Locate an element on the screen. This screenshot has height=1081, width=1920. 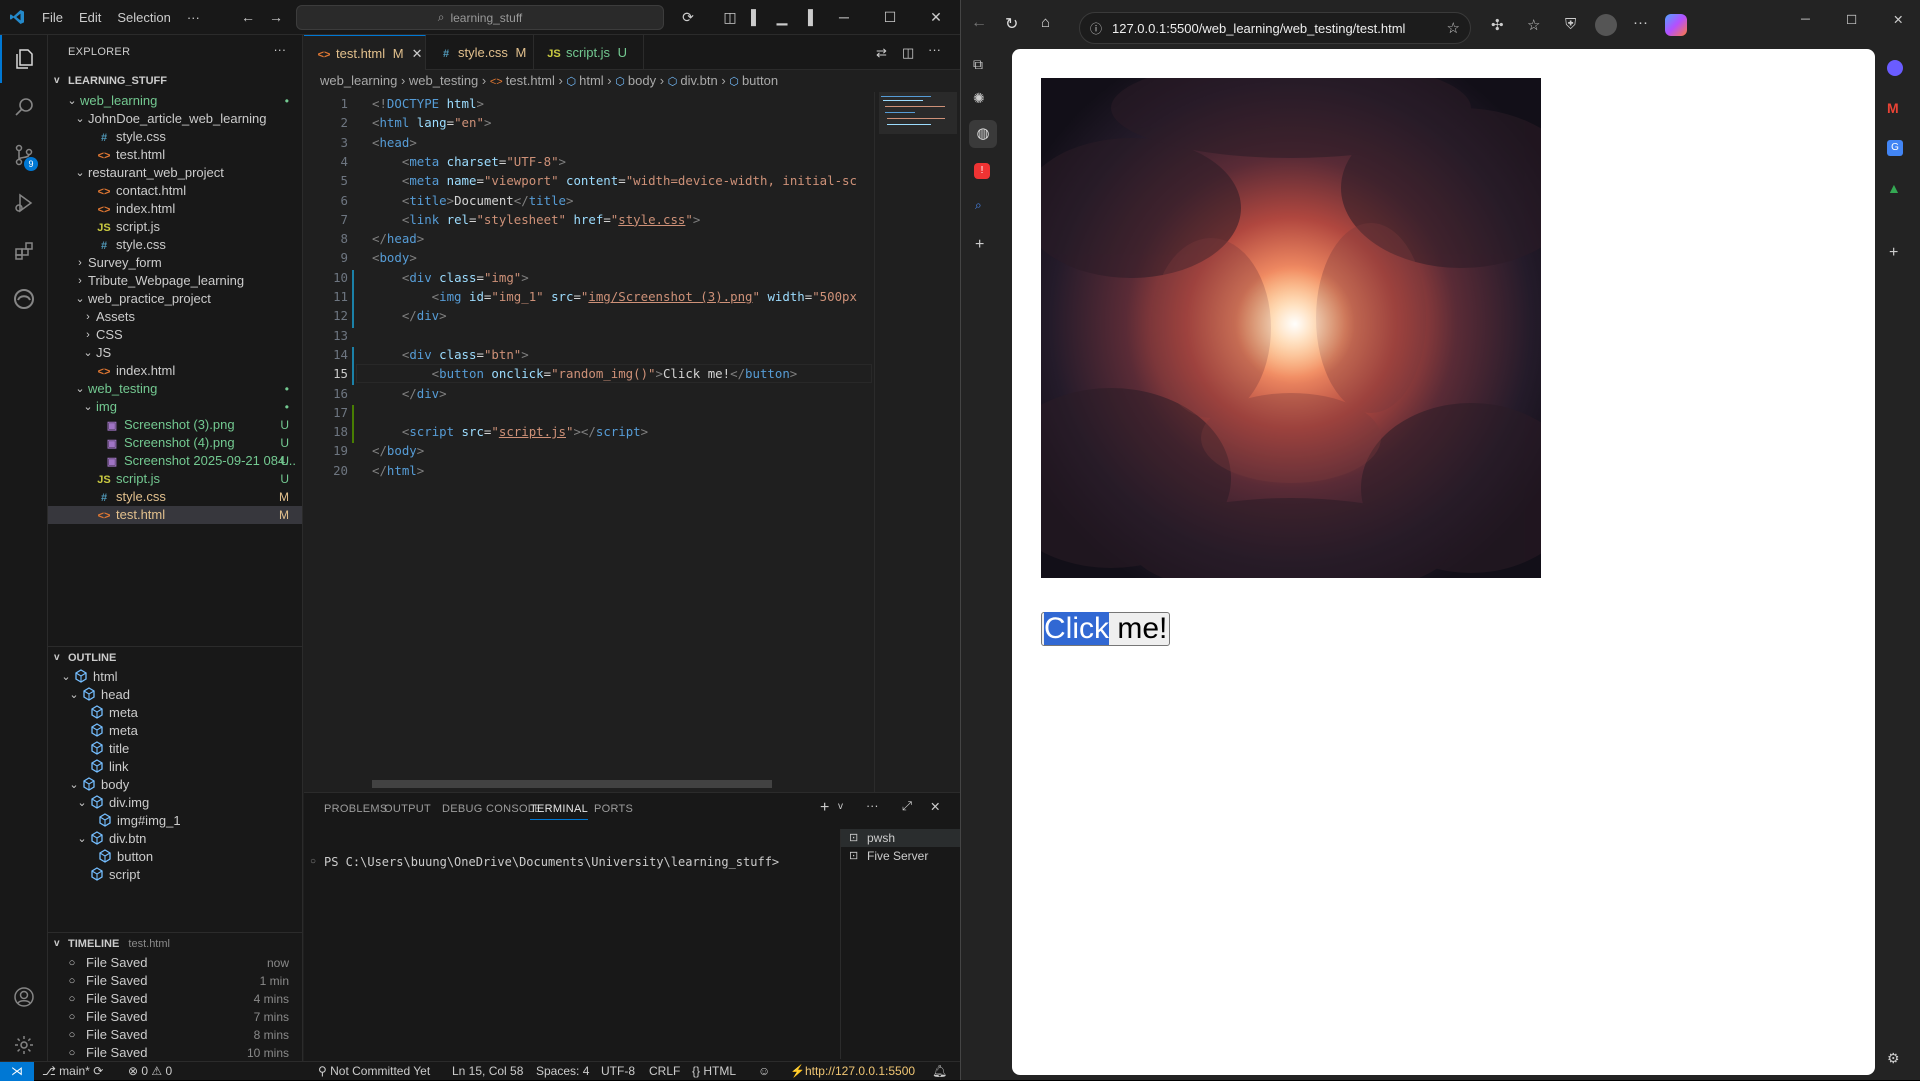
site-info-icon: ⓘ is located at coordinates (1096, 28).